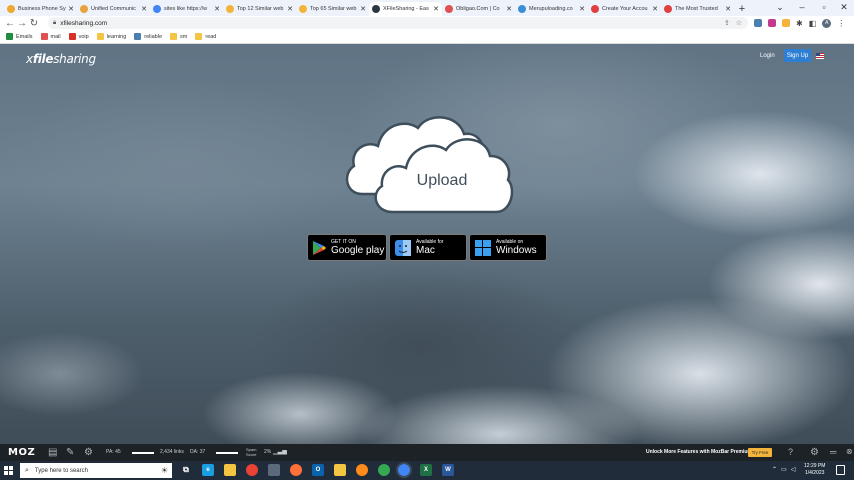  What do you see at coordinates (186, 470) in the screenshot?
I see `task-view-icon: ⧉` at bounding box center [186, 470].